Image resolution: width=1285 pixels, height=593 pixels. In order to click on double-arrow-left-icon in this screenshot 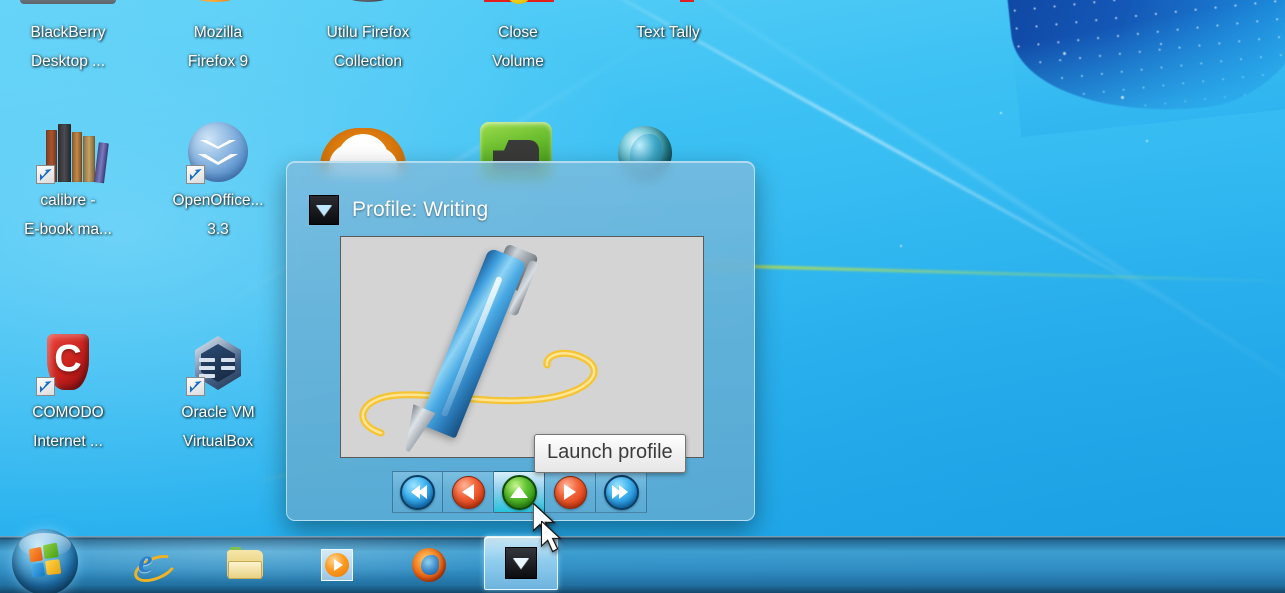, I will do `click(417, 492)`.